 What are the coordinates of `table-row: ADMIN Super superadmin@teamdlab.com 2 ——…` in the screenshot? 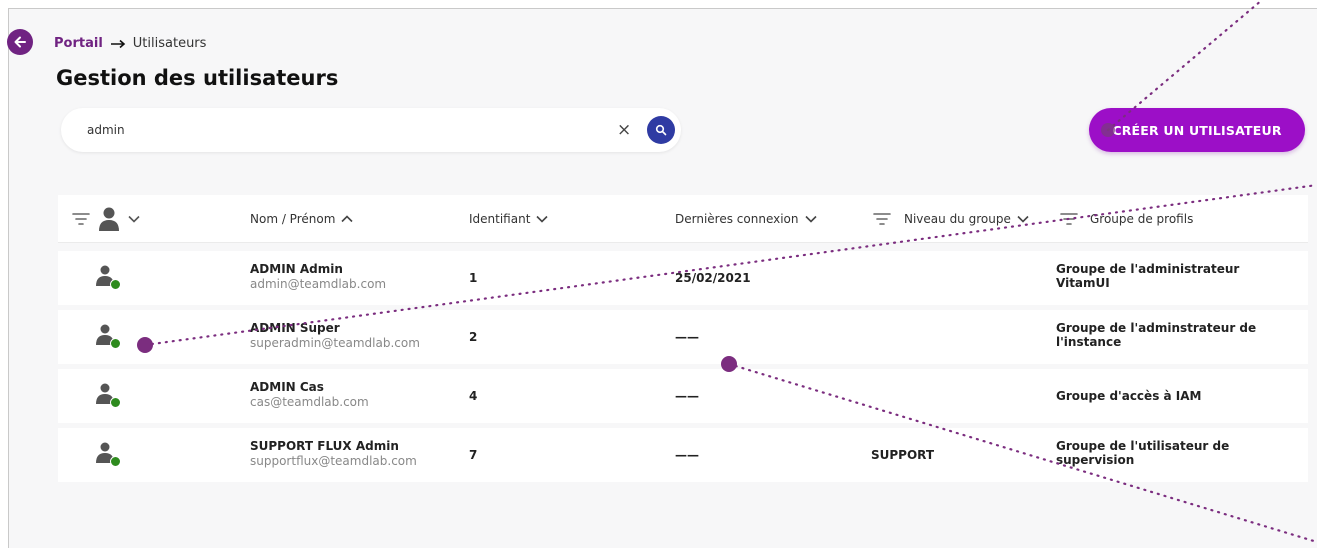 It's located at (683, 337).